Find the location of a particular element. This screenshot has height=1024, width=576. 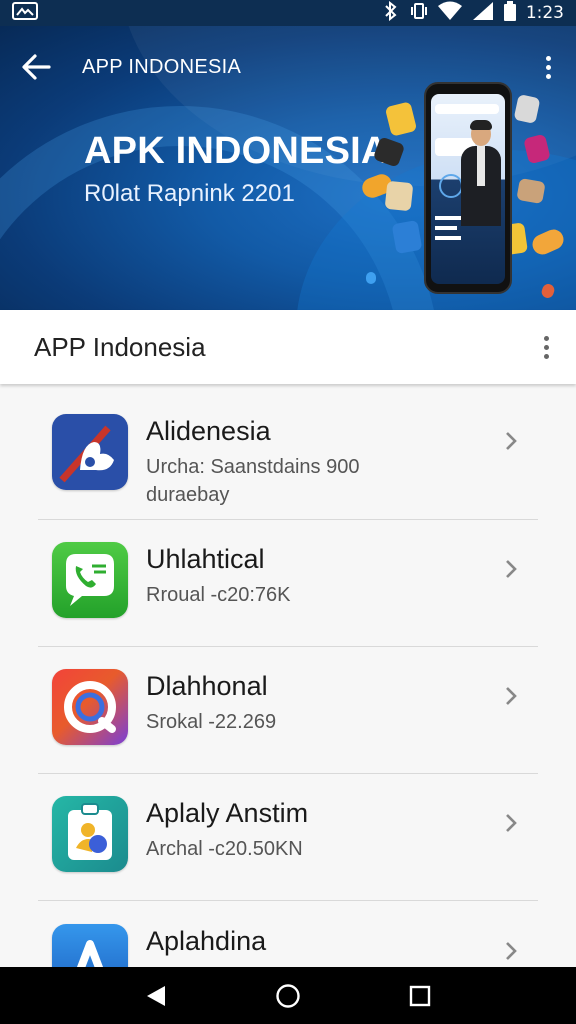

app-name: Uhlahtical is located at coordinates (205, 559).